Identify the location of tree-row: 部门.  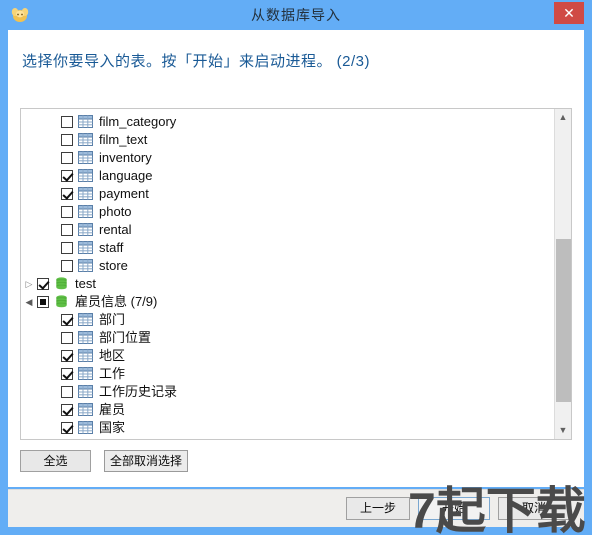
(287, 319).